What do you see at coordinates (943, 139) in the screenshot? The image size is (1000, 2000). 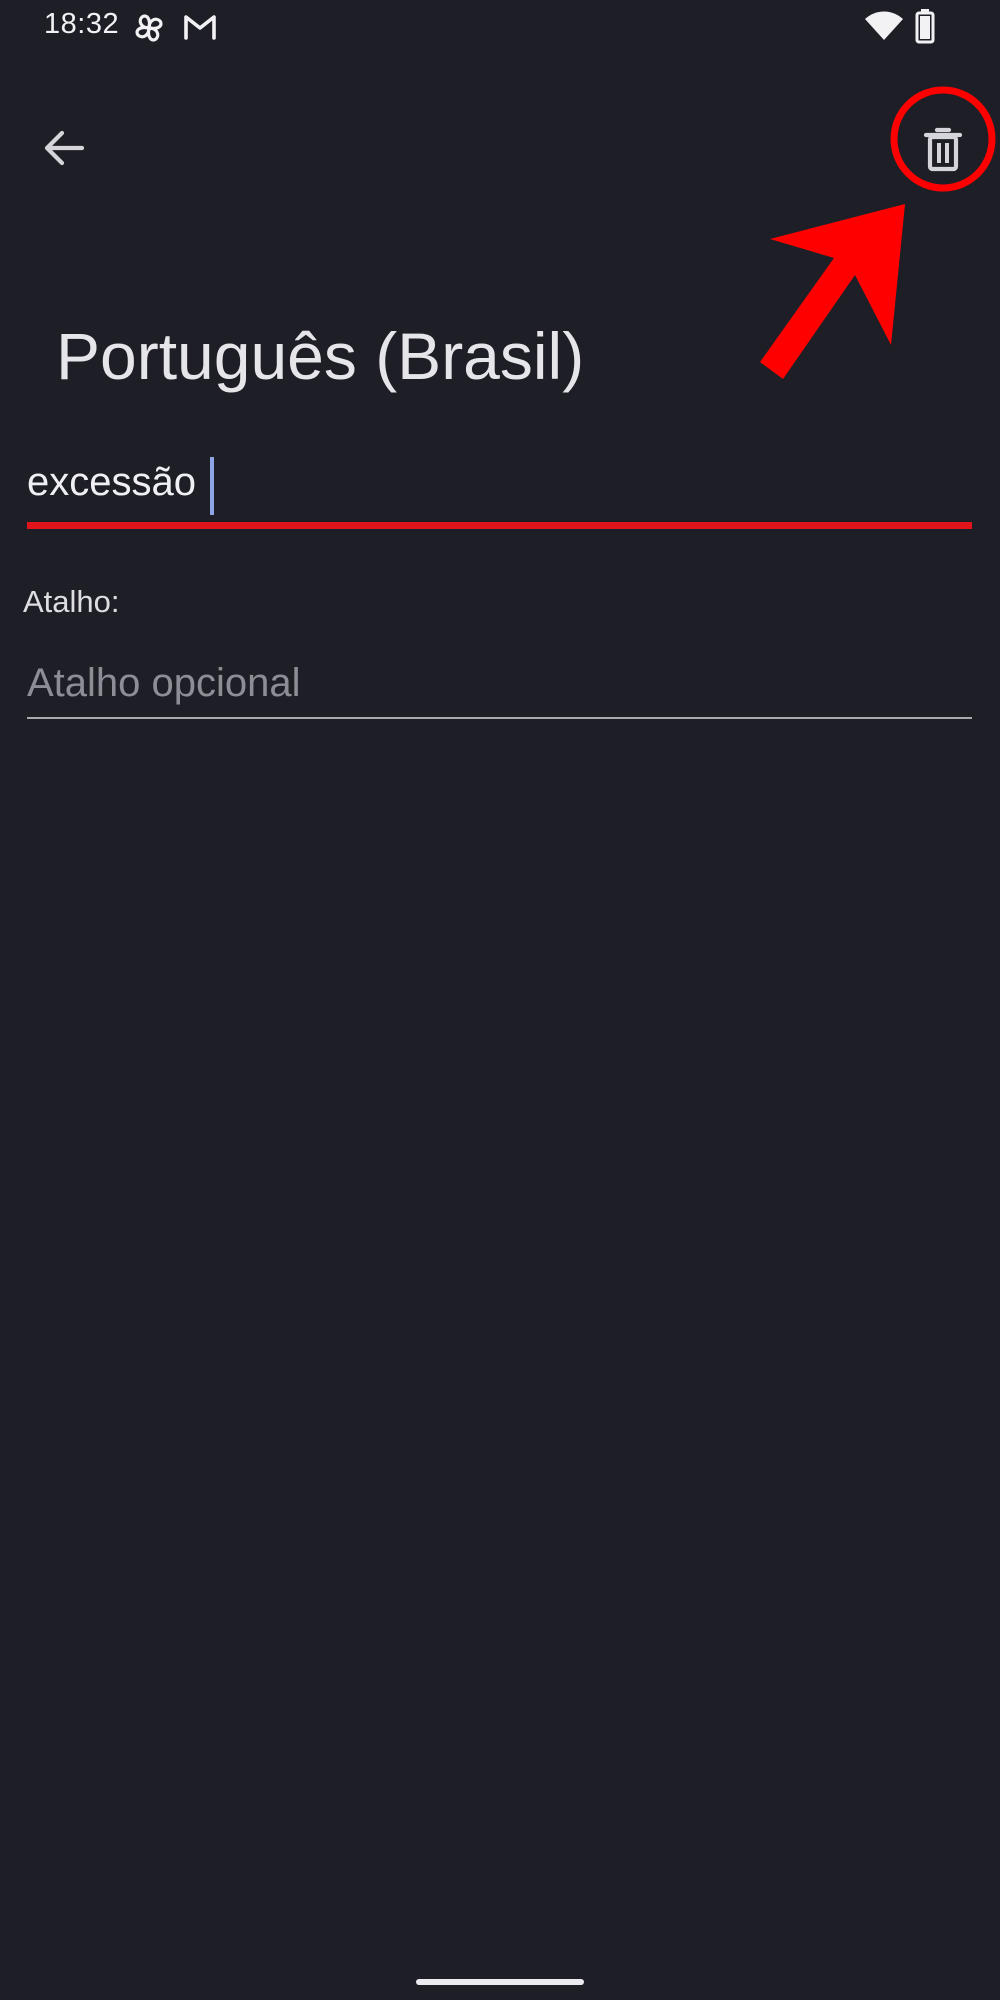 I see `annotation-circle` at bounding box center [943, 139].